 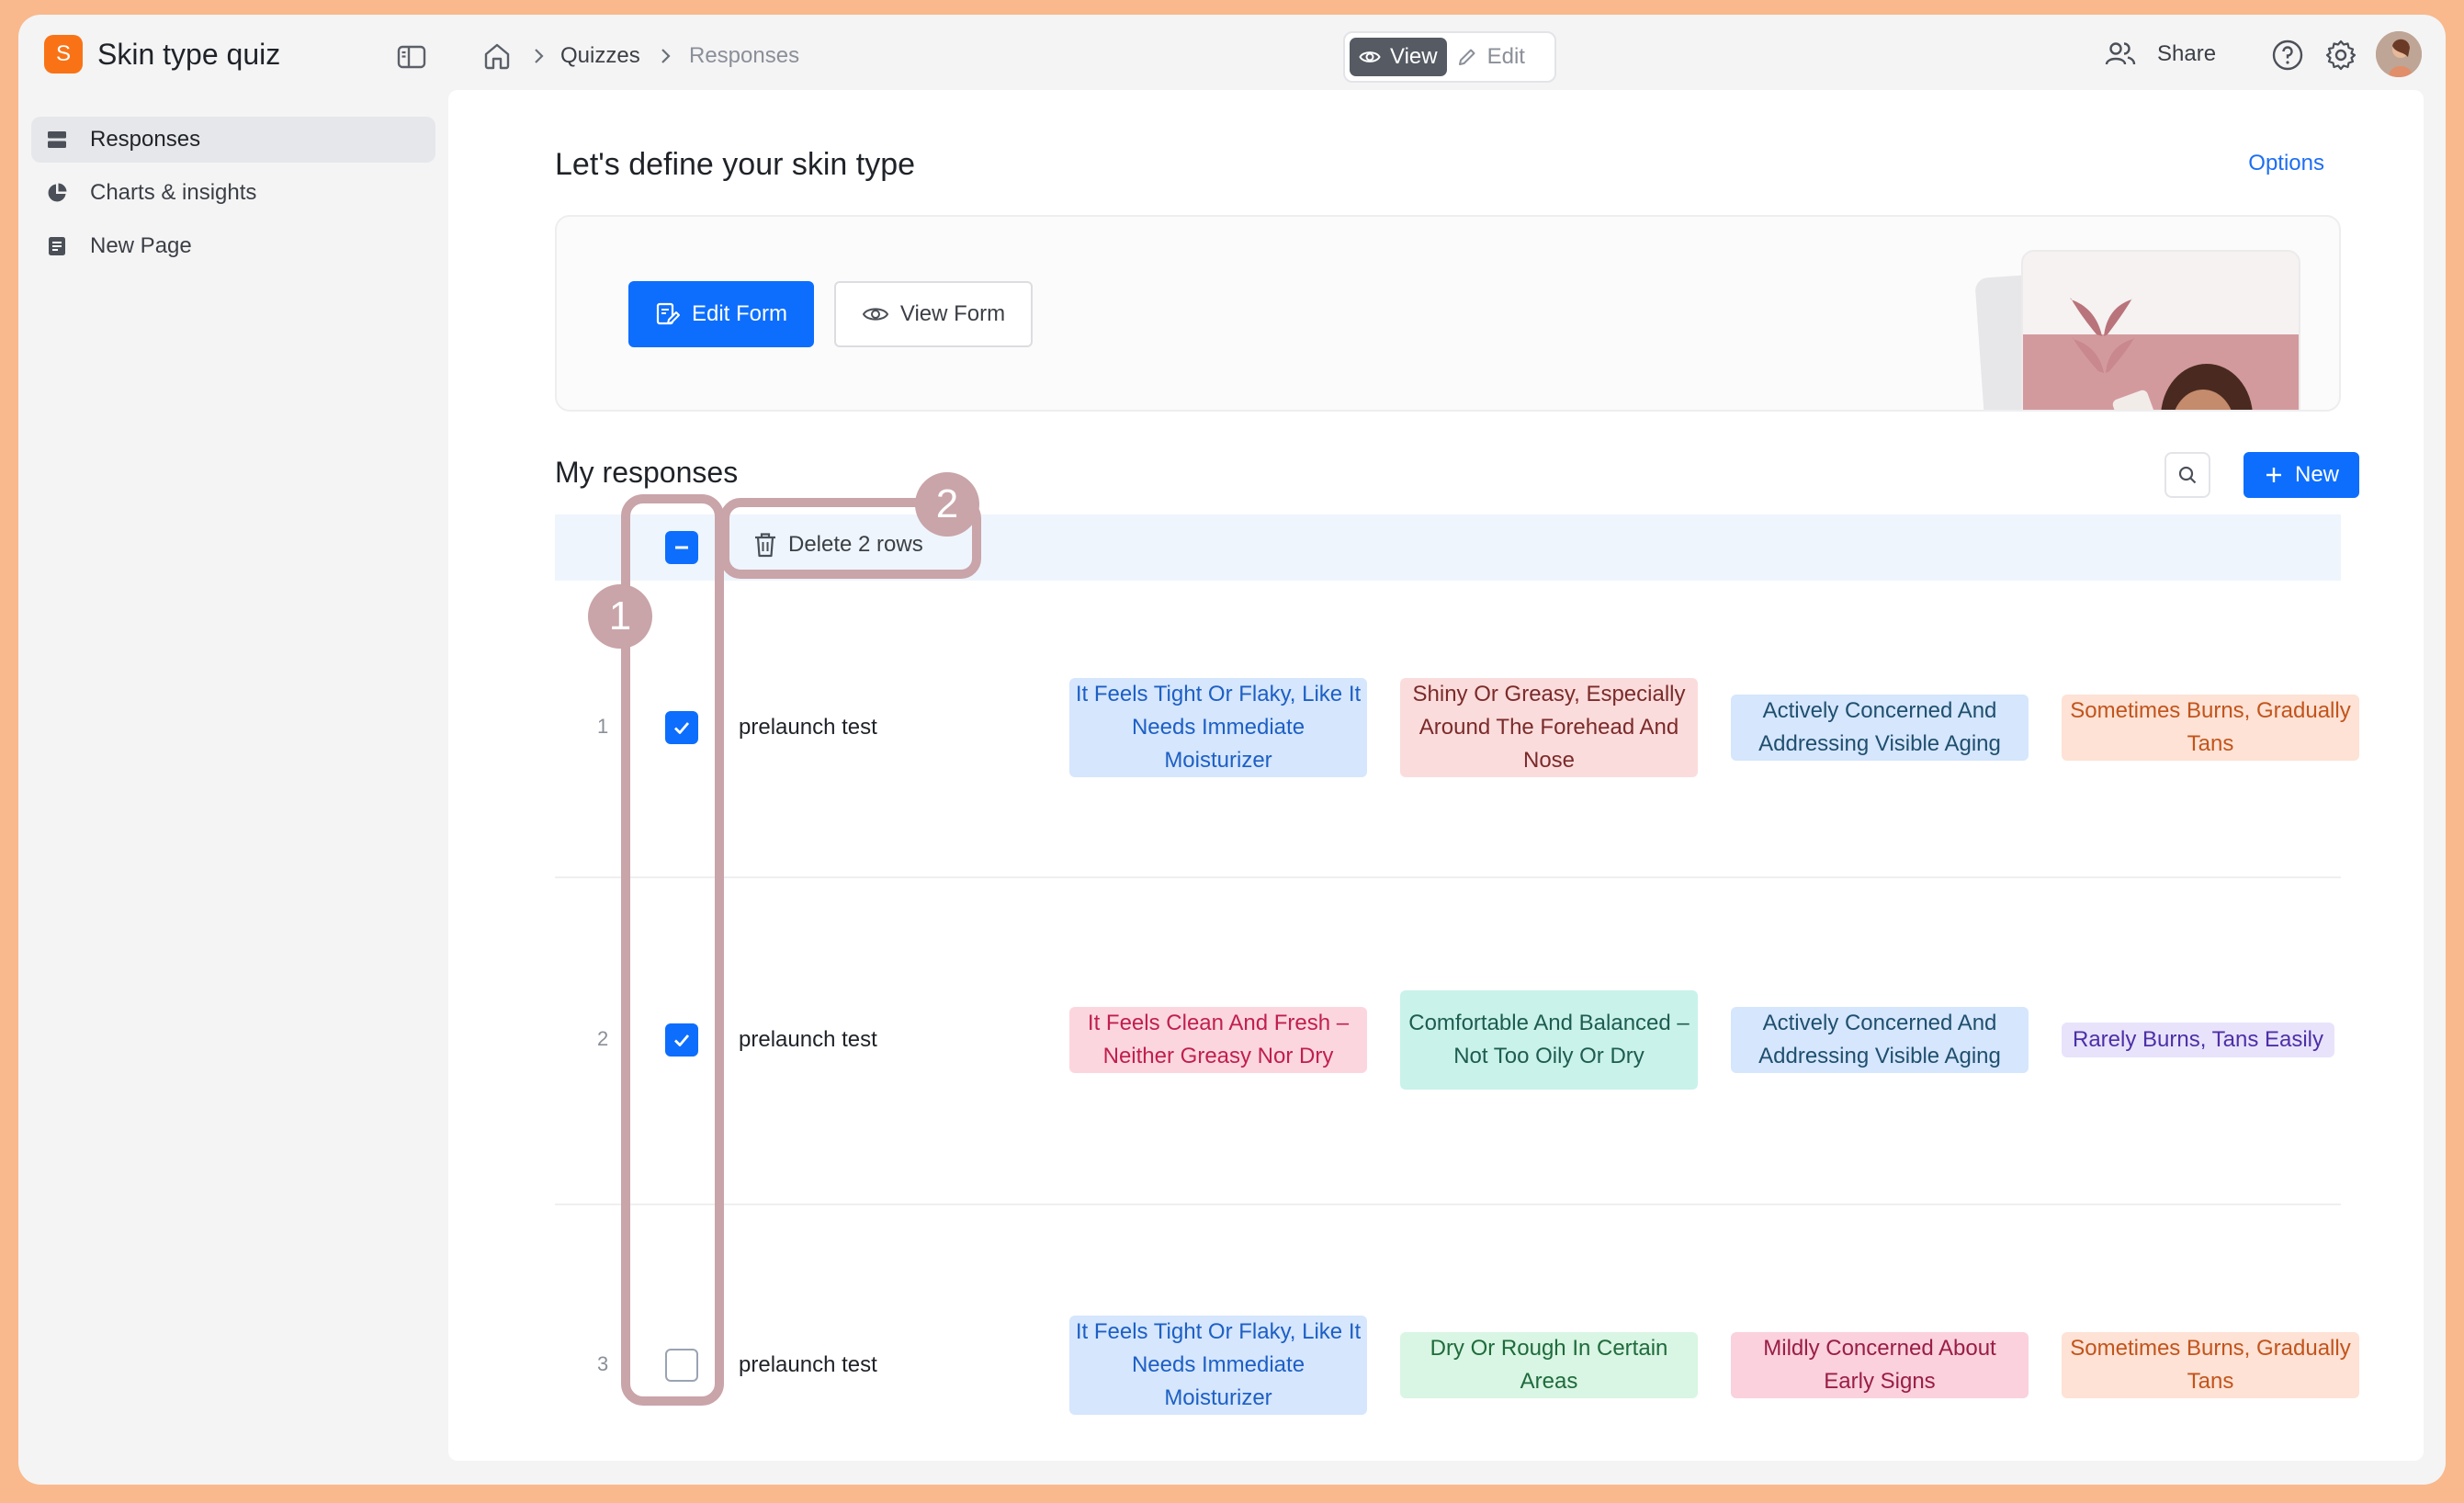 I want to click on row-number: 2, so click(x=603, y=1038).